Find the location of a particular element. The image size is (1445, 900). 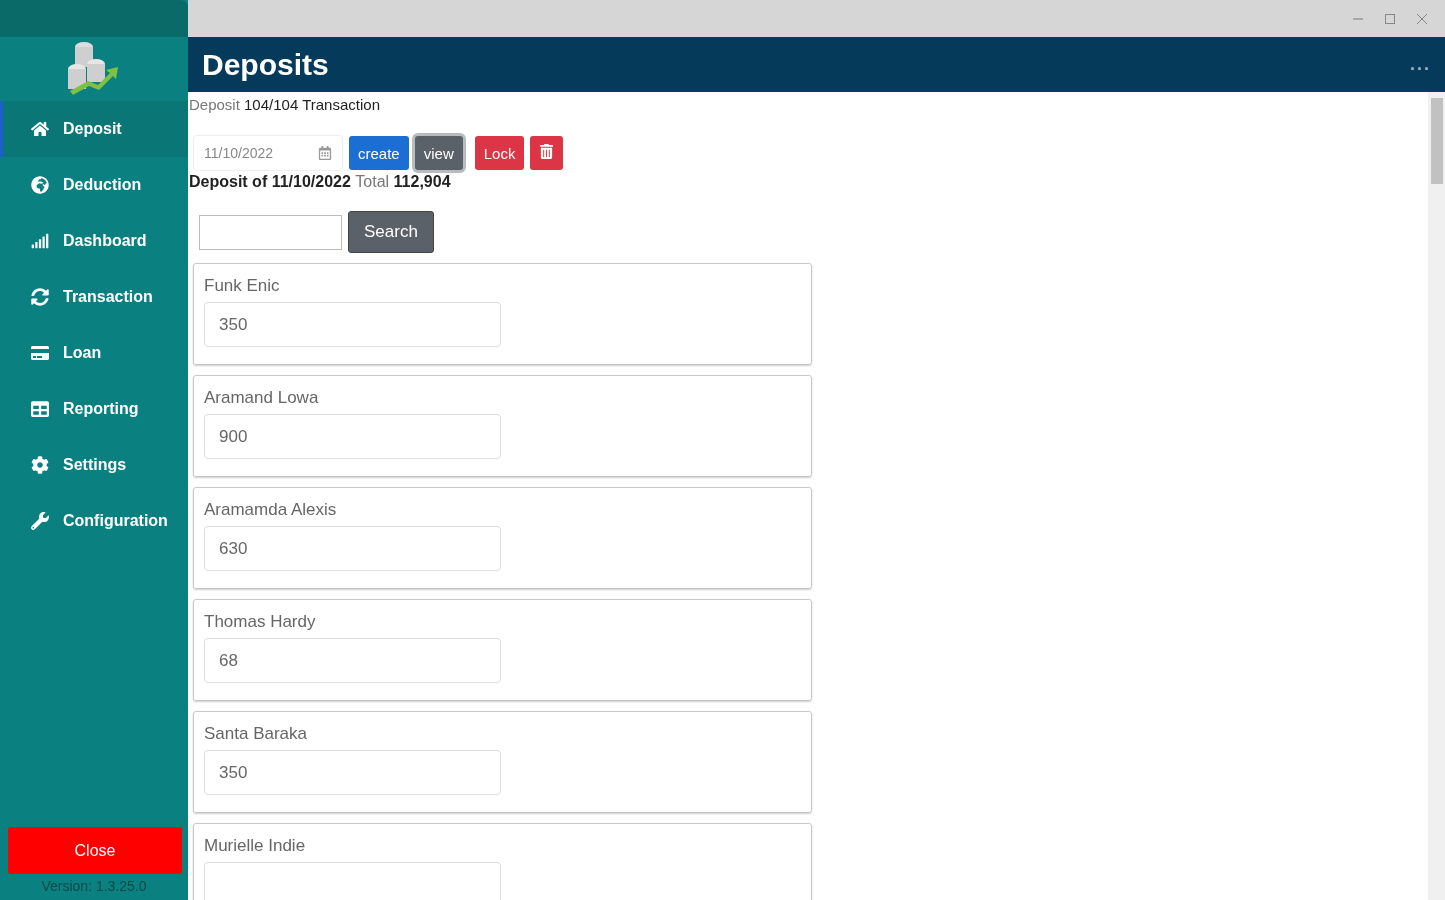

amount-field: 630 is located at coordinates (352, 548).